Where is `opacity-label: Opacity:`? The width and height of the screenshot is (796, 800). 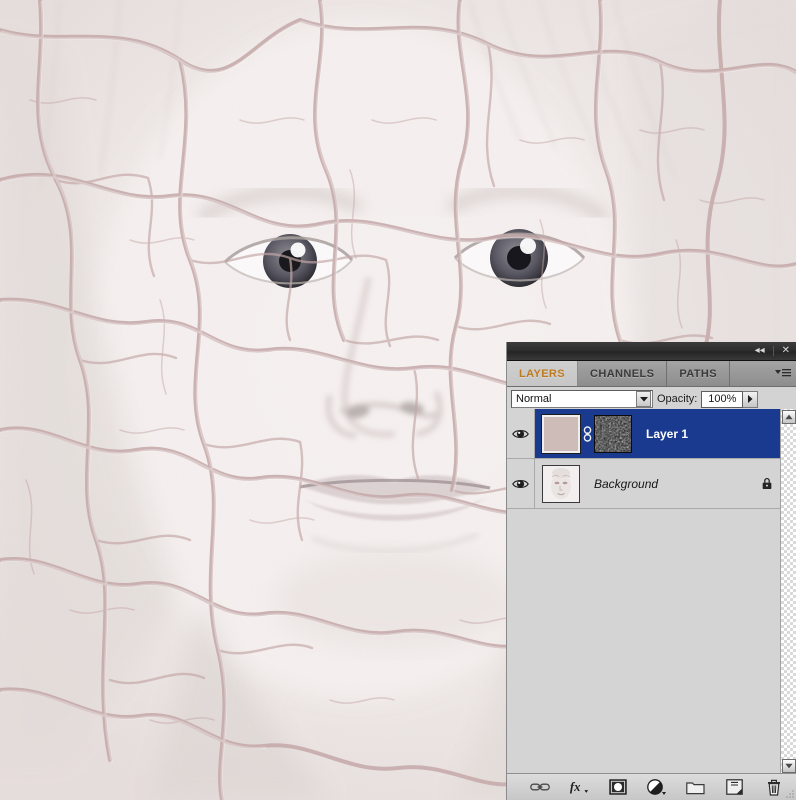
opacity-label: Opacity: is located at coordinates (677, 399).